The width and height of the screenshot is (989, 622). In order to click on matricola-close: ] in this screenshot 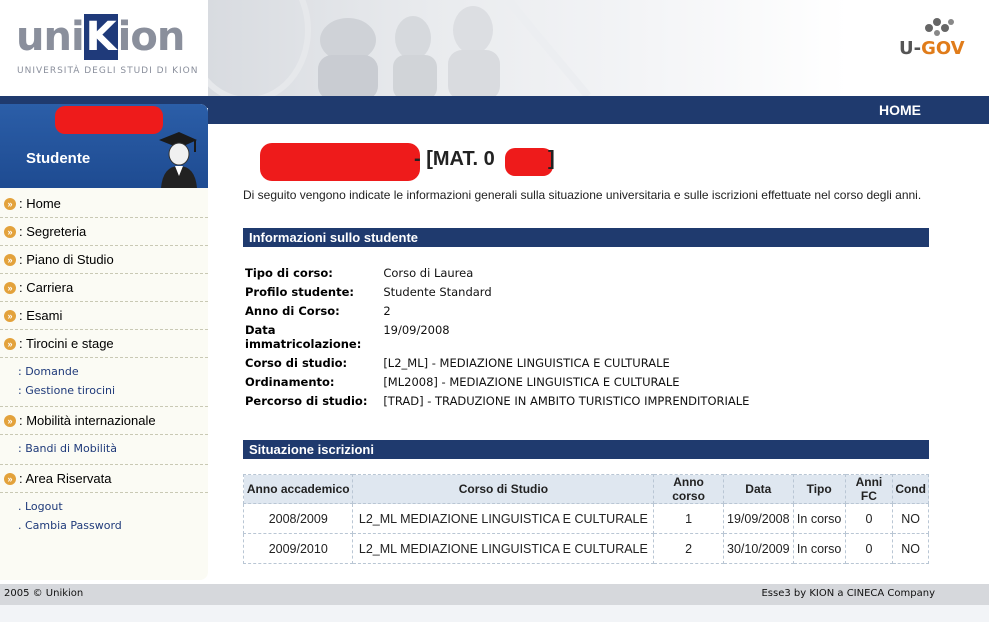, I will do `click(551, 159)`.